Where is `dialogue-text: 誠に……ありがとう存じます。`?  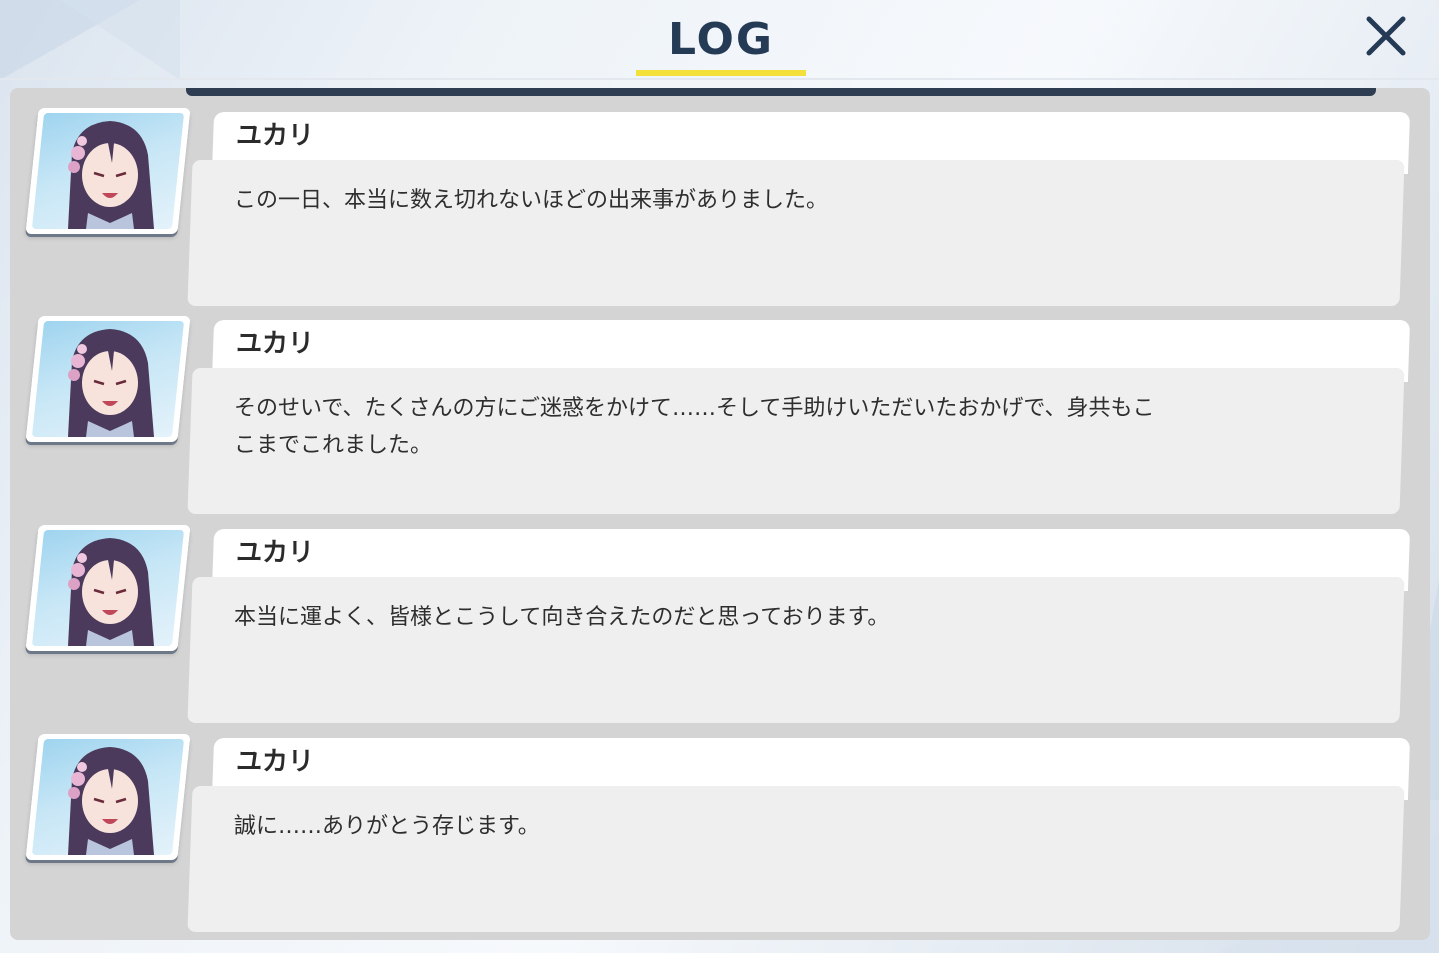
dialogue-text: 誠に……ありがとう存じます。 is located at coordinates (387, 826).